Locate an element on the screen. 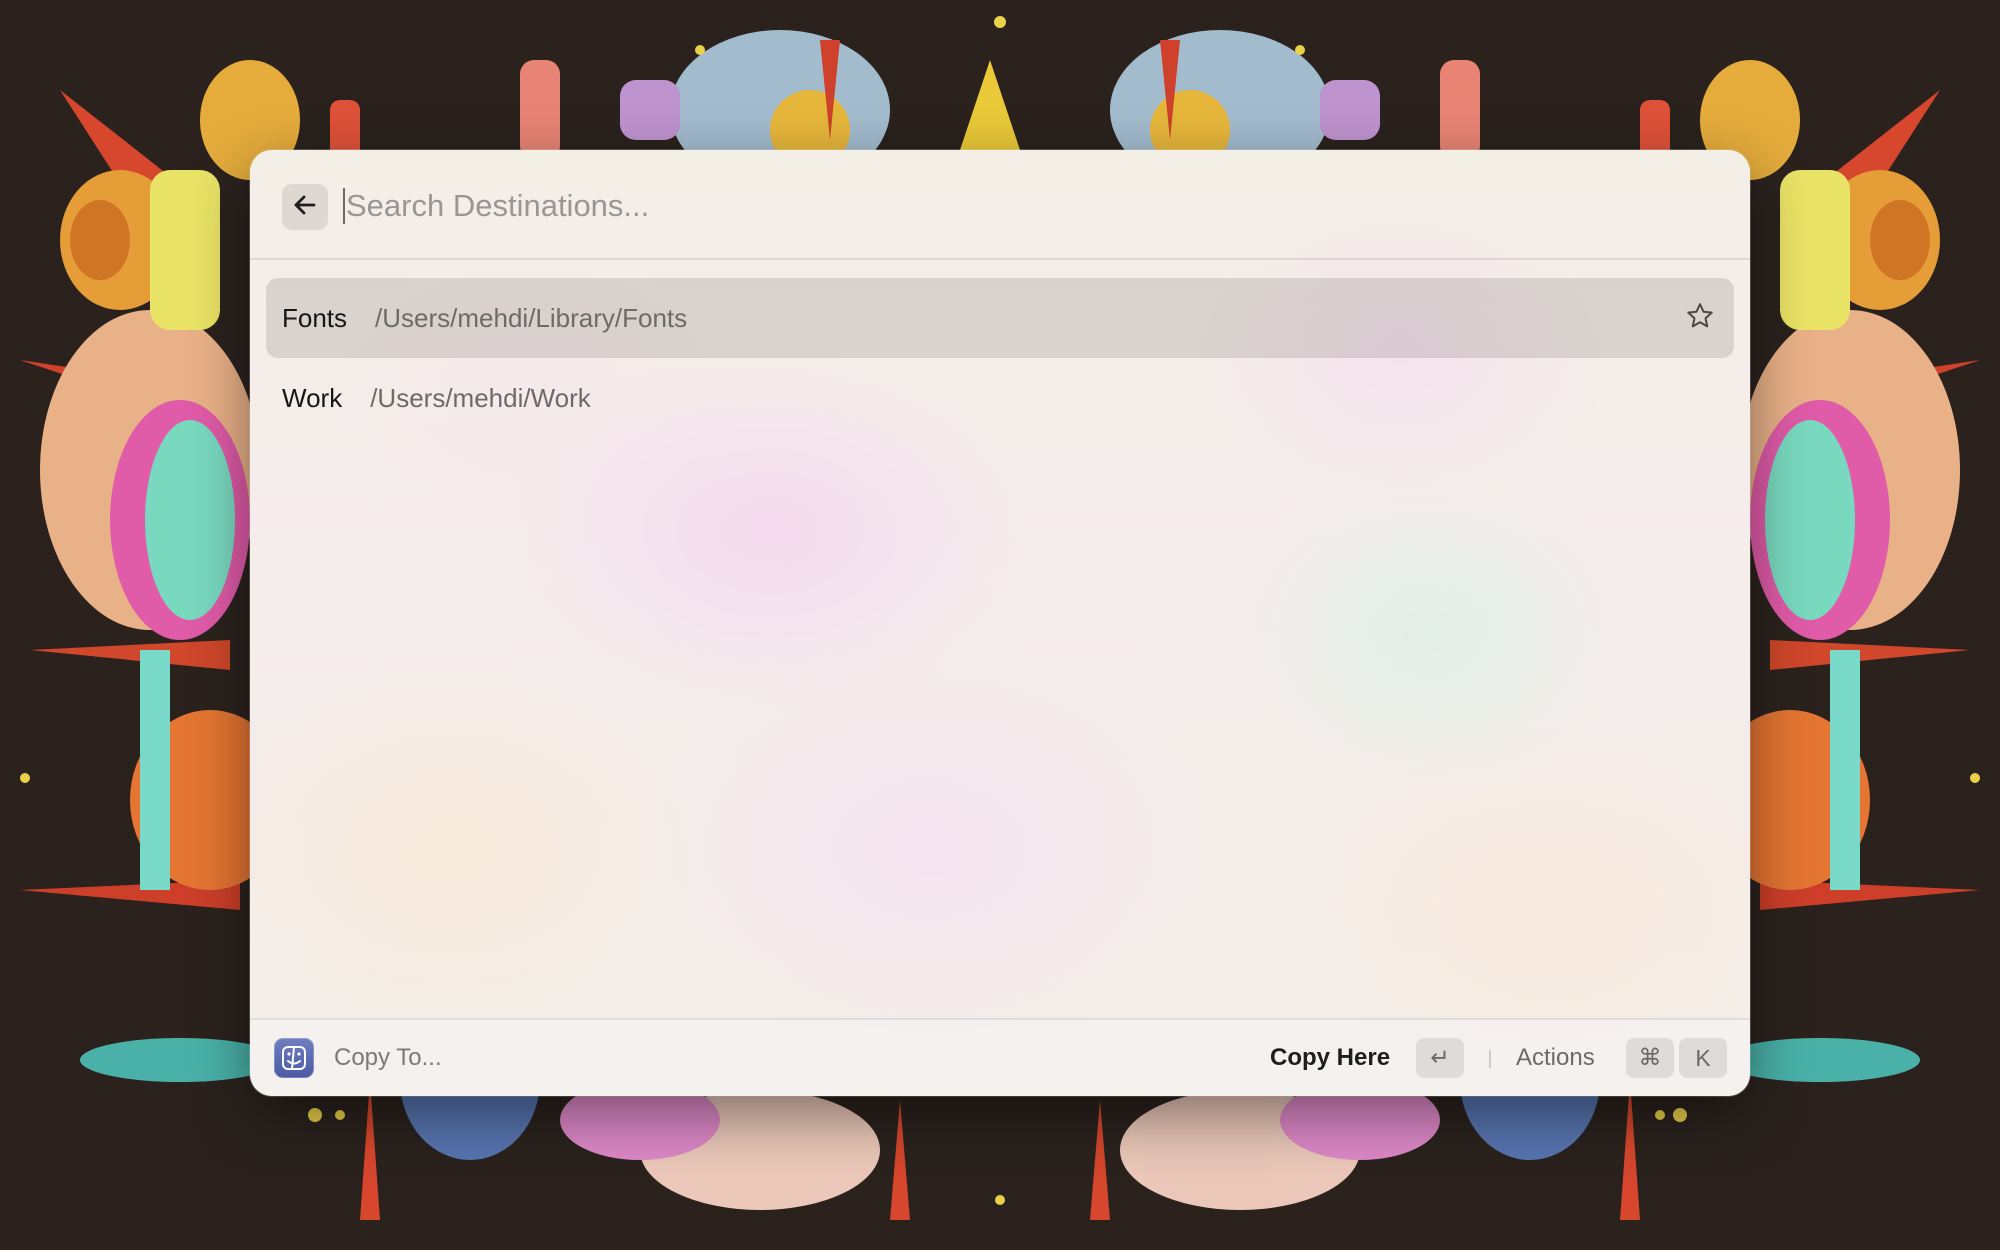 This screenshot has height=1250, width=2000. copy-here-button: Copy Here is located at coordinates (1330, 1058).